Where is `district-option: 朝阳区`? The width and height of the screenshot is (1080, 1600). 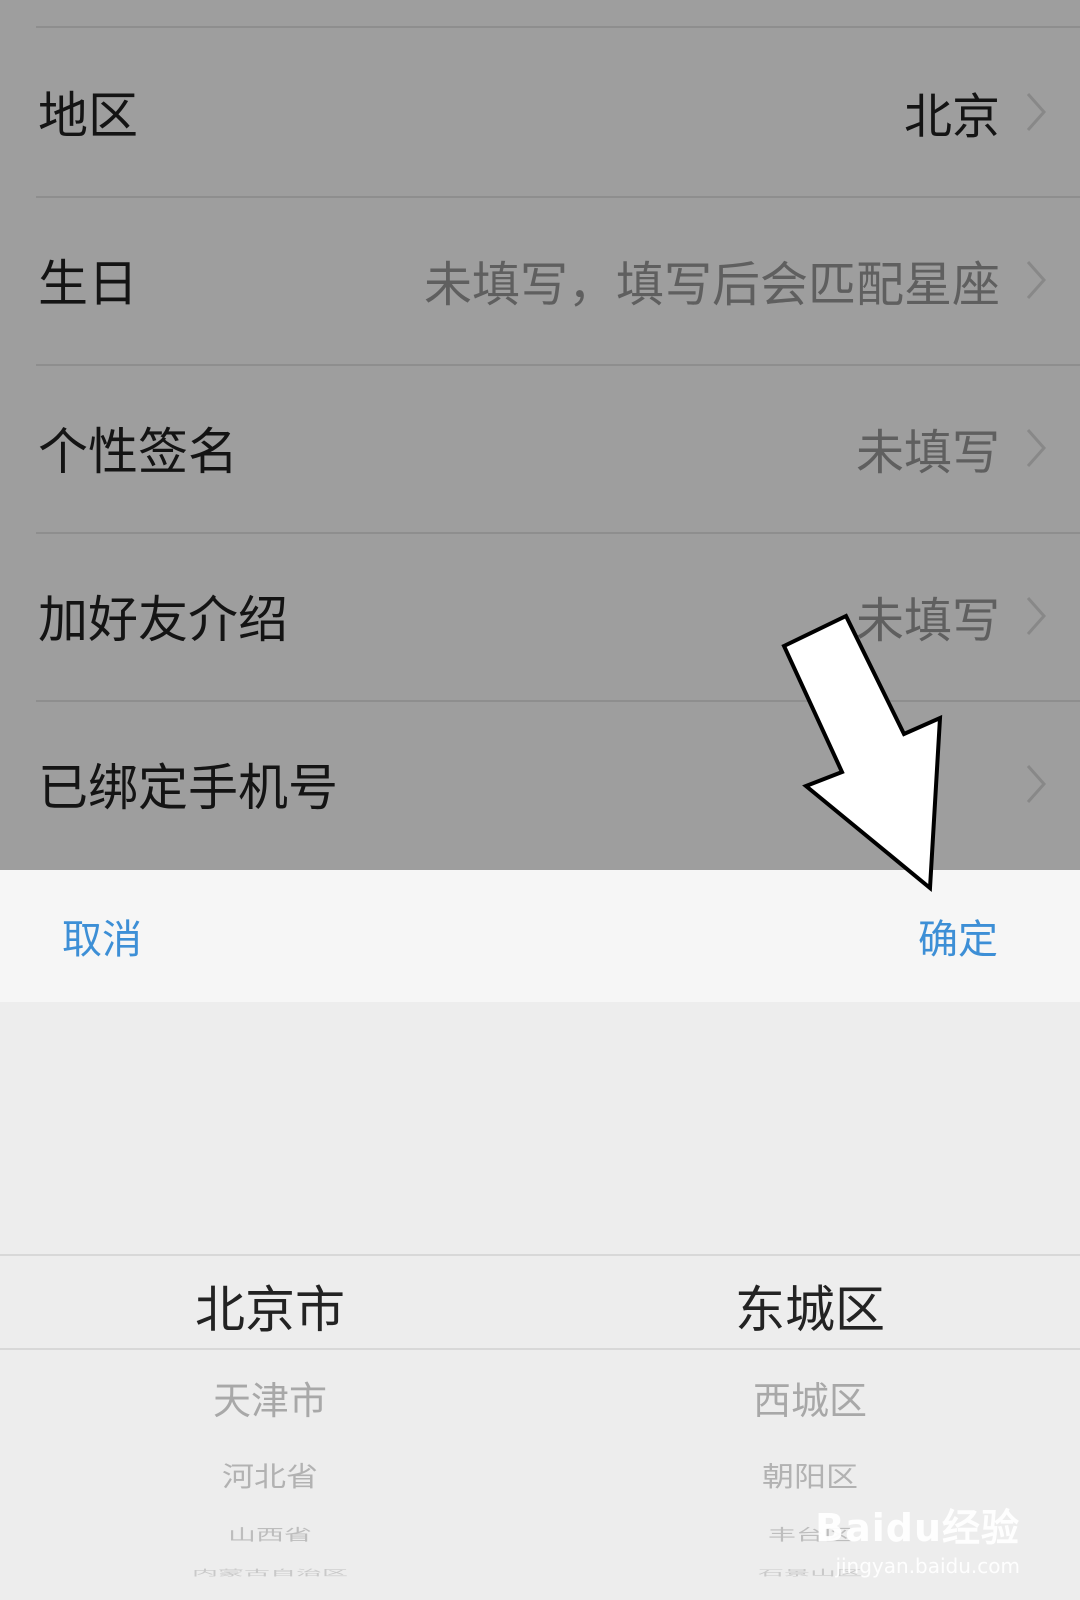
district-option: 朝阳区 is located at coordinates (810, 1474).